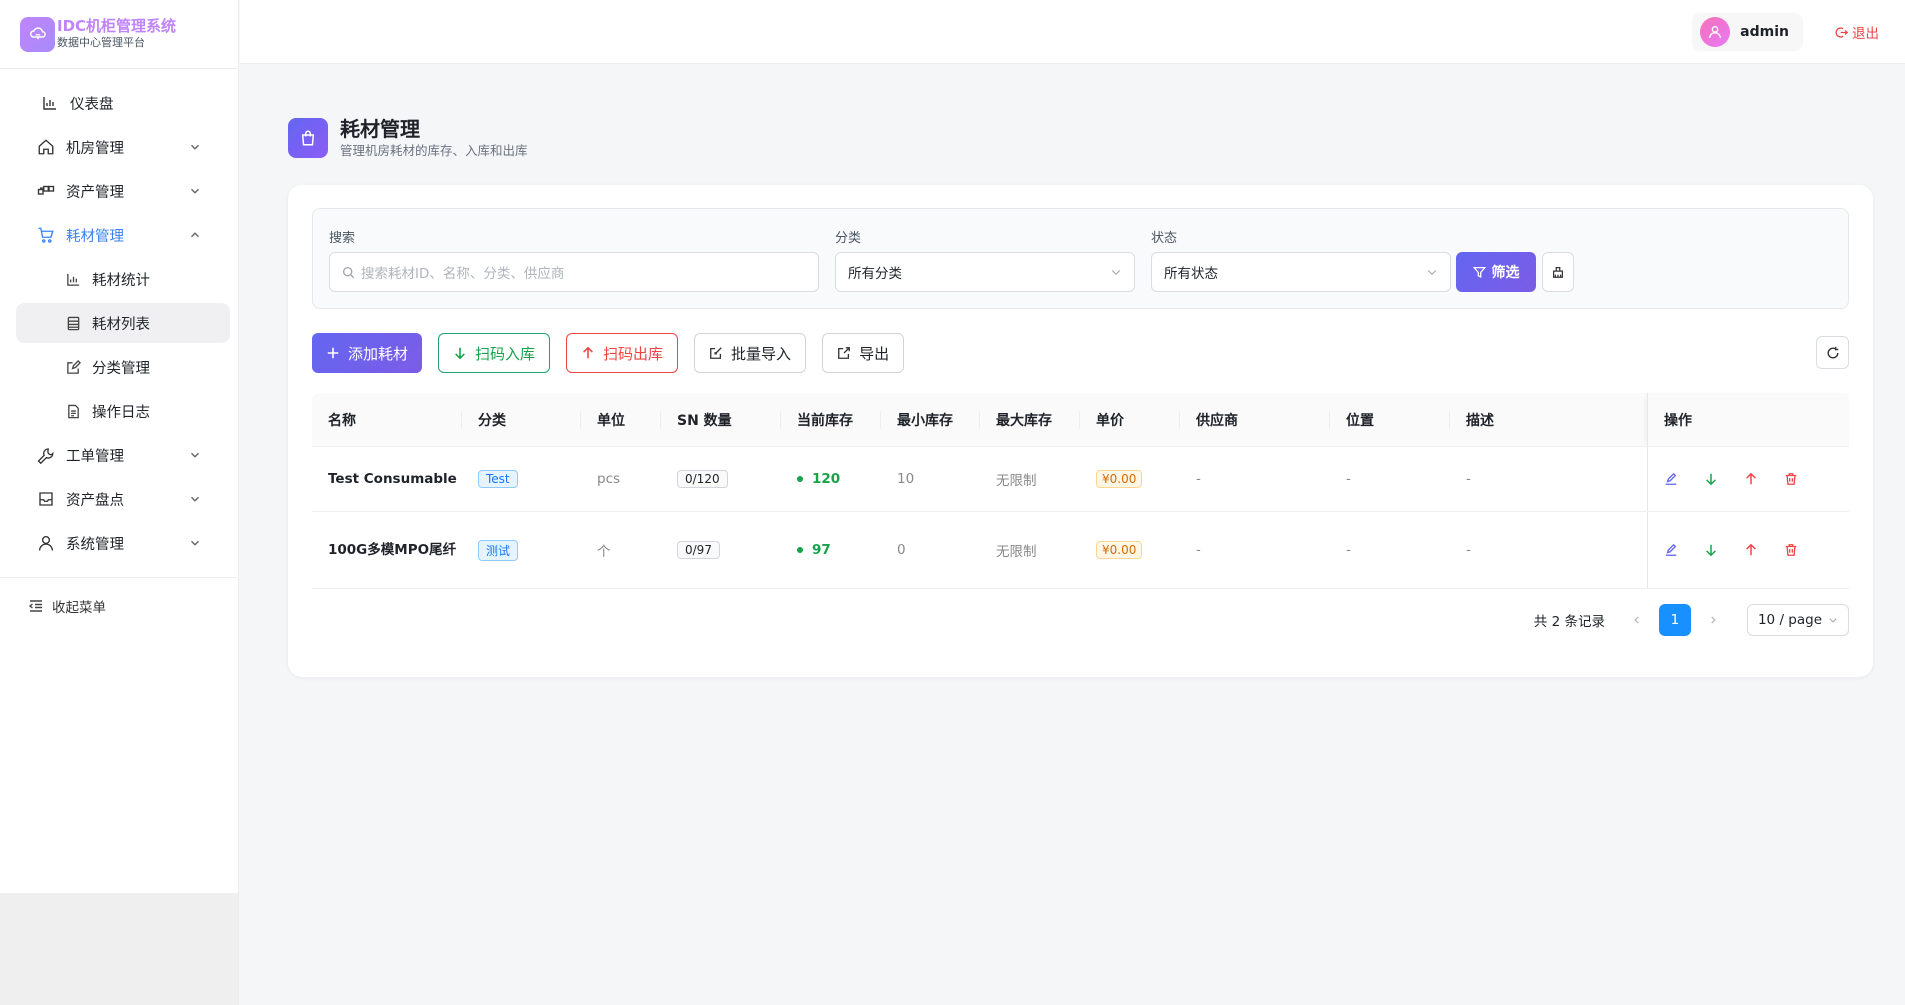 Image resolution: width=1905 pixels, height=1005 pixels. I want to click on scan-in-button: 扫码入库, so click(494, 353).